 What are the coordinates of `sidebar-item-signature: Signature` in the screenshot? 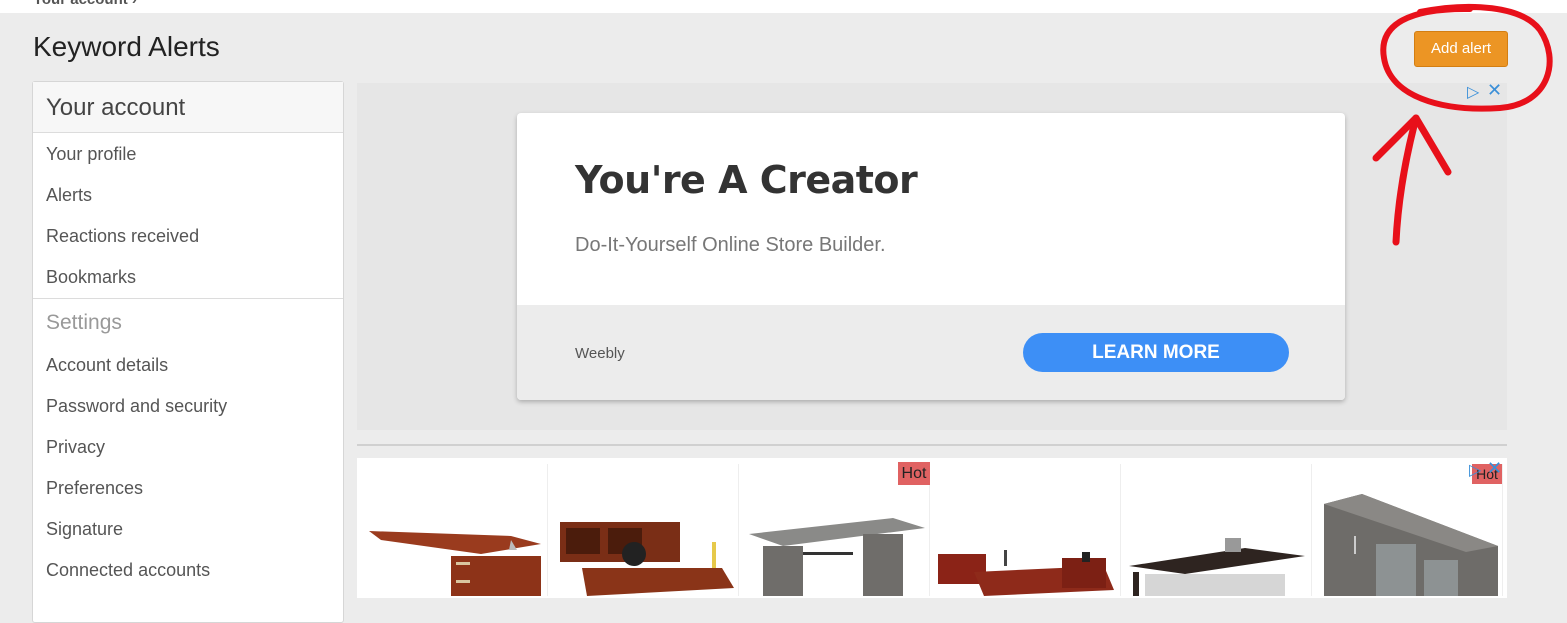 It's located at (188, 529).